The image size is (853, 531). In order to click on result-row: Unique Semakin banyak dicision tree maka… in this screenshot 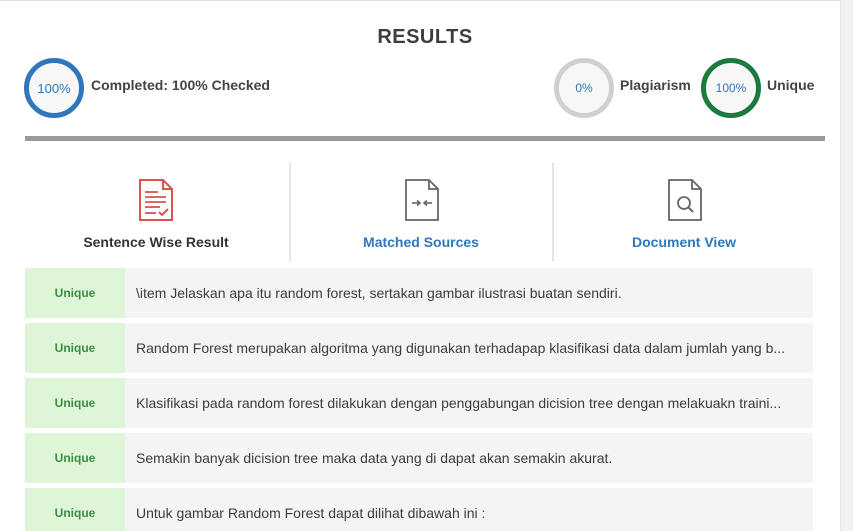, I will do `click(419, 458)`.